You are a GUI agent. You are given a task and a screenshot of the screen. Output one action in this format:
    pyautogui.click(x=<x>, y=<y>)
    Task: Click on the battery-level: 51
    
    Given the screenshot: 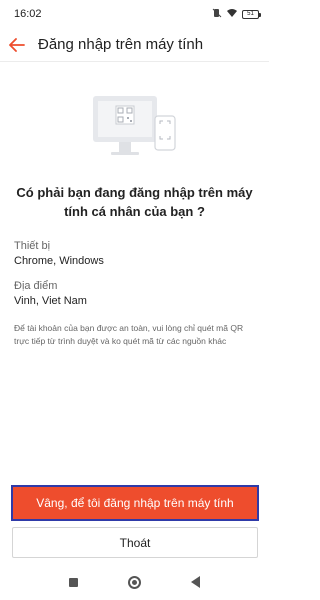 What is the action you would take?
    pyautogui.click(x=250, y=14)
    